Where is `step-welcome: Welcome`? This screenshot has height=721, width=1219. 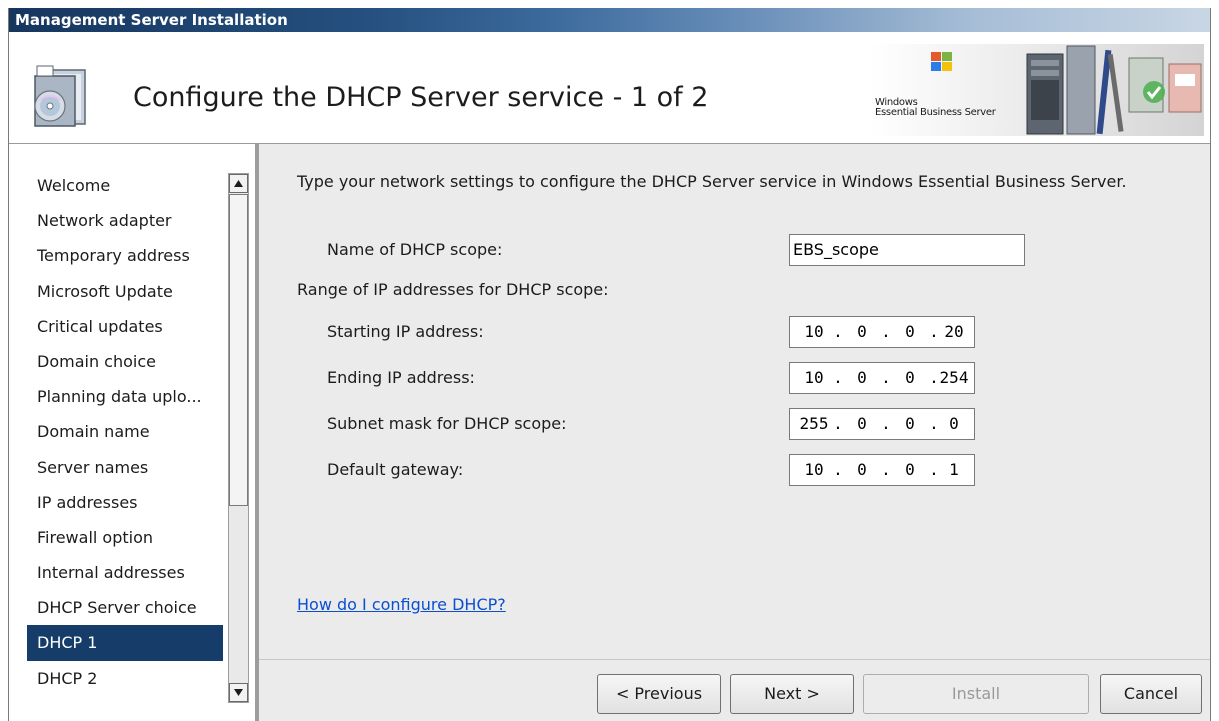 step-welcome: Welcome is located at coordinates (125, 185).